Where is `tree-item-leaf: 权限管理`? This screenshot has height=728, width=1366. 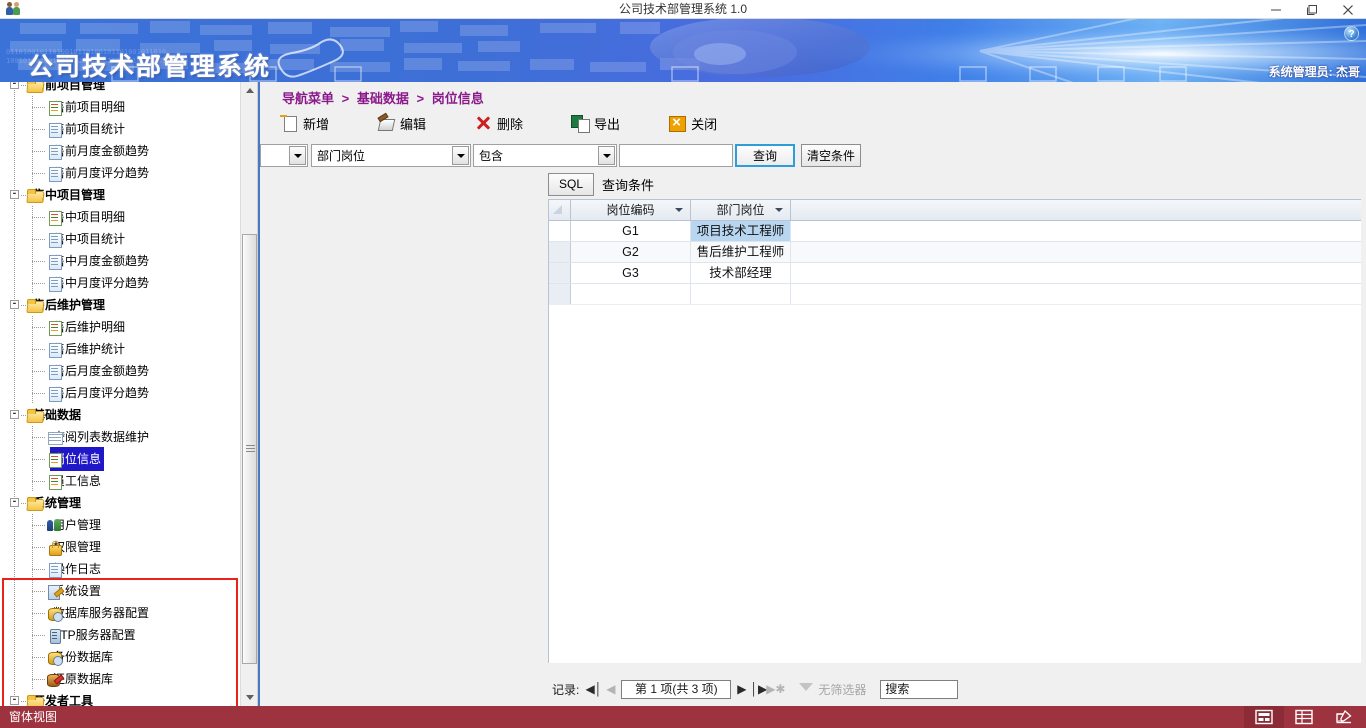
tree-item-leaf: 权限管理 is located at coordinates (128, 547).